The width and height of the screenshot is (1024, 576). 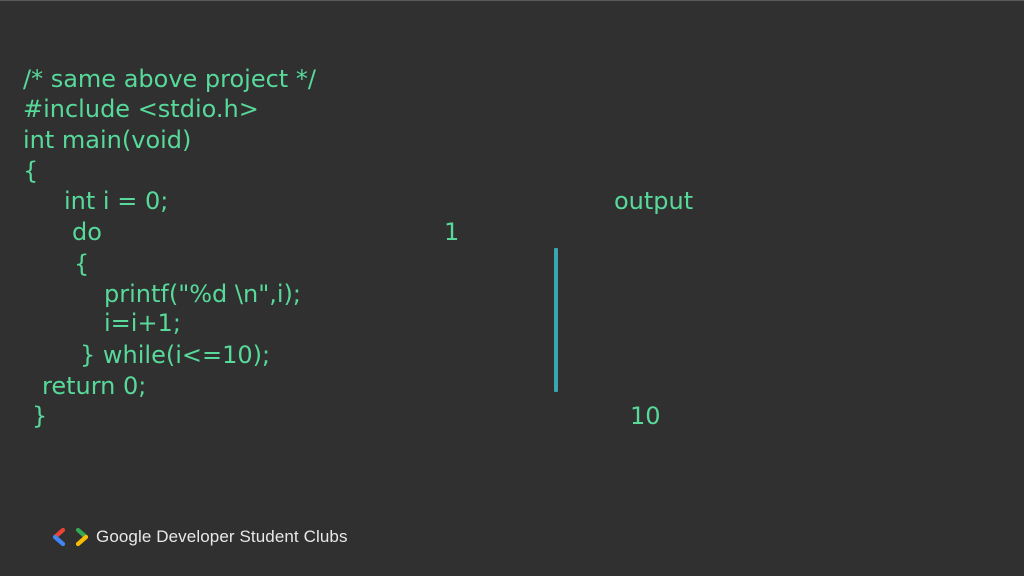 I want to click on footer-brand: Google Developer Student Clubs, so click(x=200, y=537).